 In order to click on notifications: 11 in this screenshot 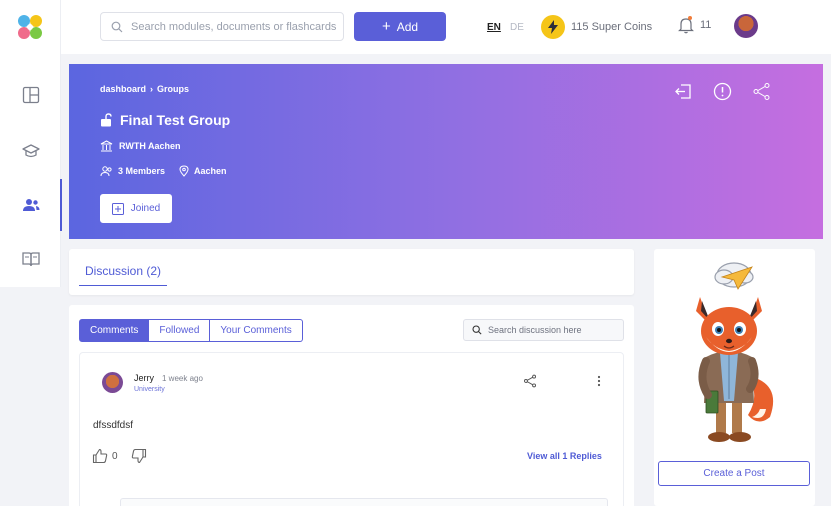, I will do `click(694, 25)`.